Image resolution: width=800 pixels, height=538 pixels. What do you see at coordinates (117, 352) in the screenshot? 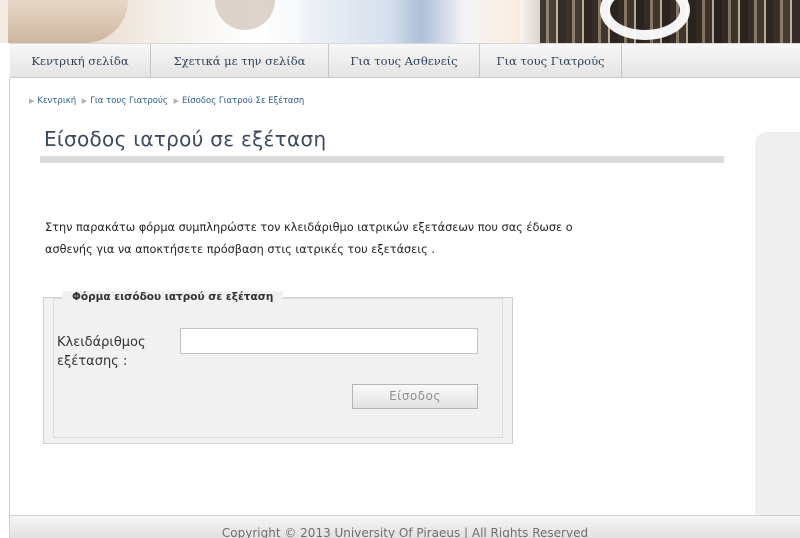
I see `exam-key-label: Κλειδάριθμος εξέτασης :` at bounding box center [117, 352].